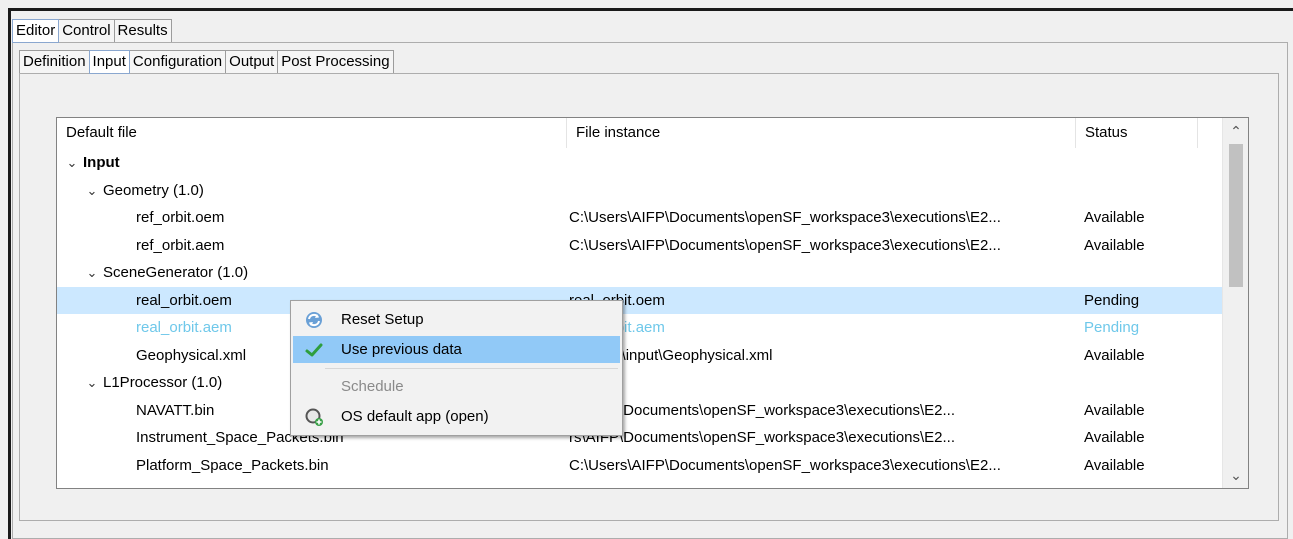  What do you see at coordinates (415, 416) in the screenshot?
I see `menu-item-label: OS default app (open)` at bounding box center [415, 416].